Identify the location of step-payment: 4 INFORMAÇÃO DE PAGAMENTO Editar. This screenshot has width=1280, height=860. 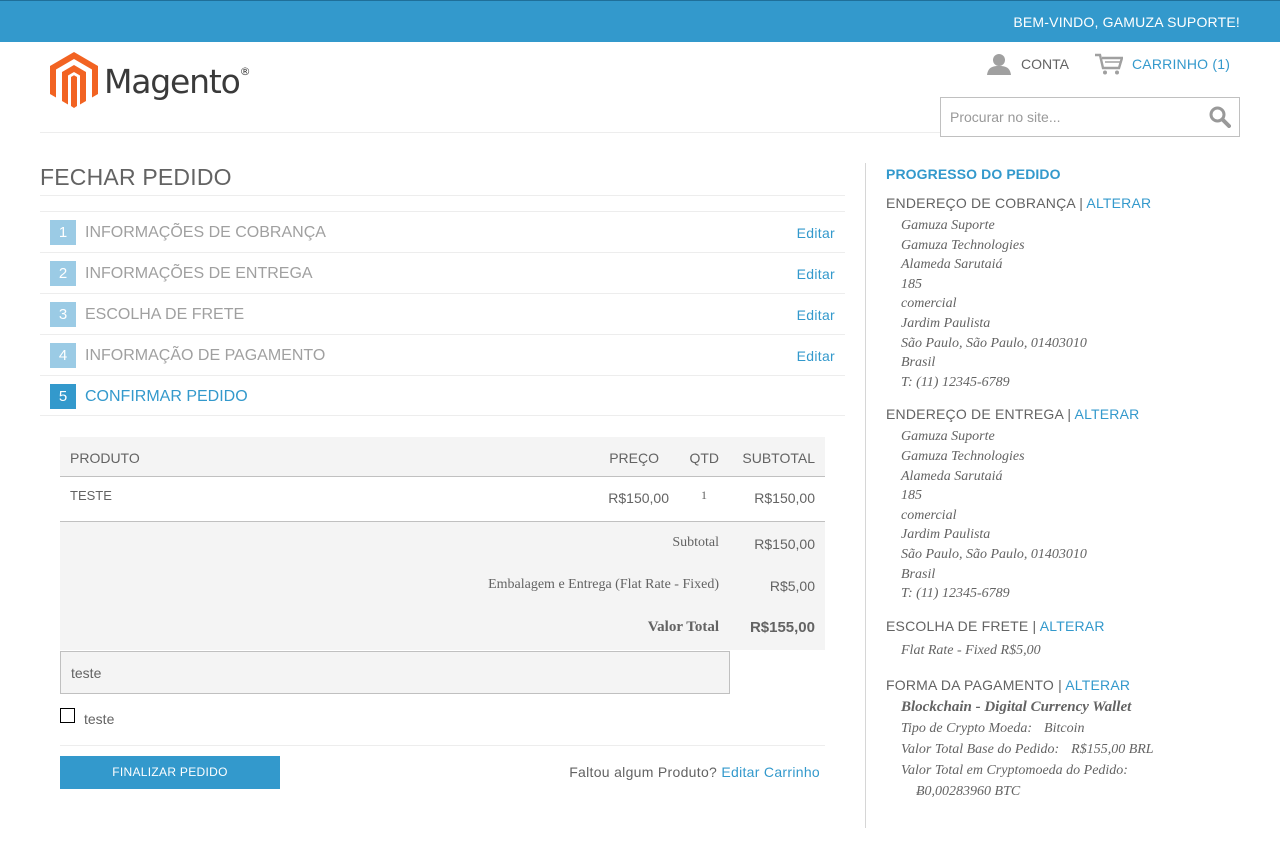
(442, 354).